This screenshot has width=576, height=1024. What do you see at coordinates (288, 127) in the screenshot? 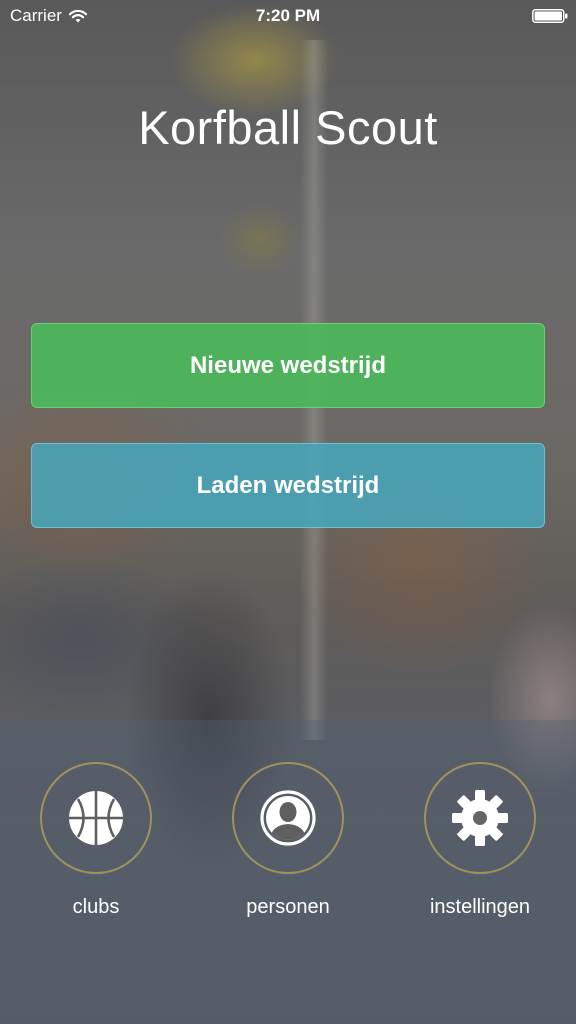
I see `app-title: Korfball Scout` at bounding box center [288, 127].